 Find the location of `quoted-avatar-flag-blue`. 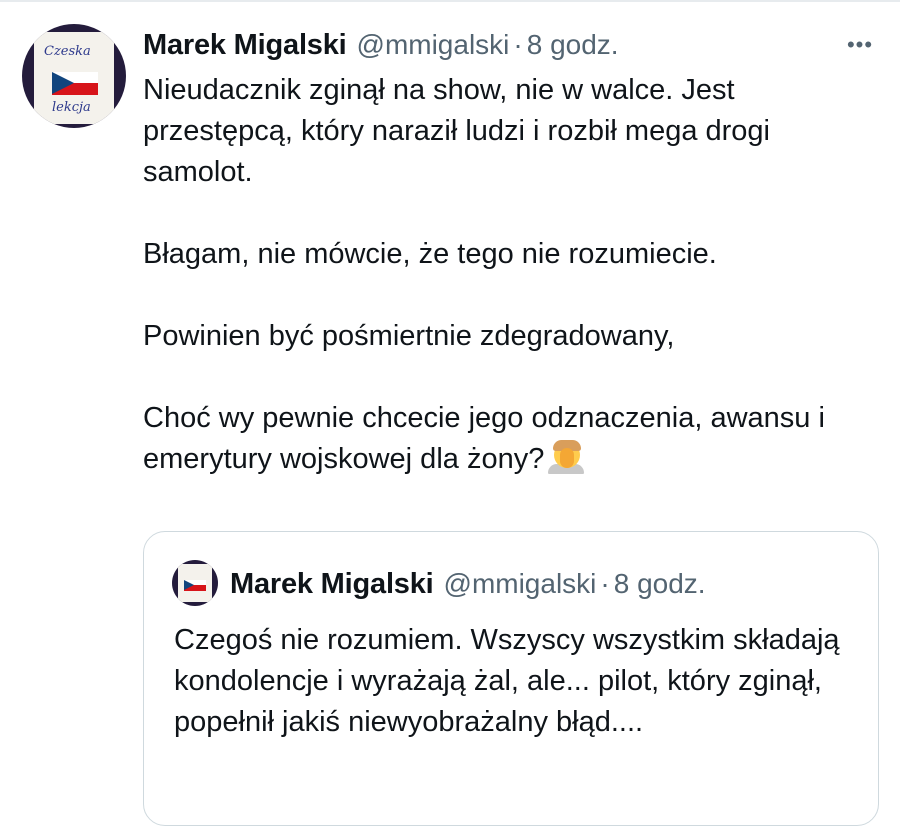

quoted-avatar-flag-blue is located at coordinates (189, 585).